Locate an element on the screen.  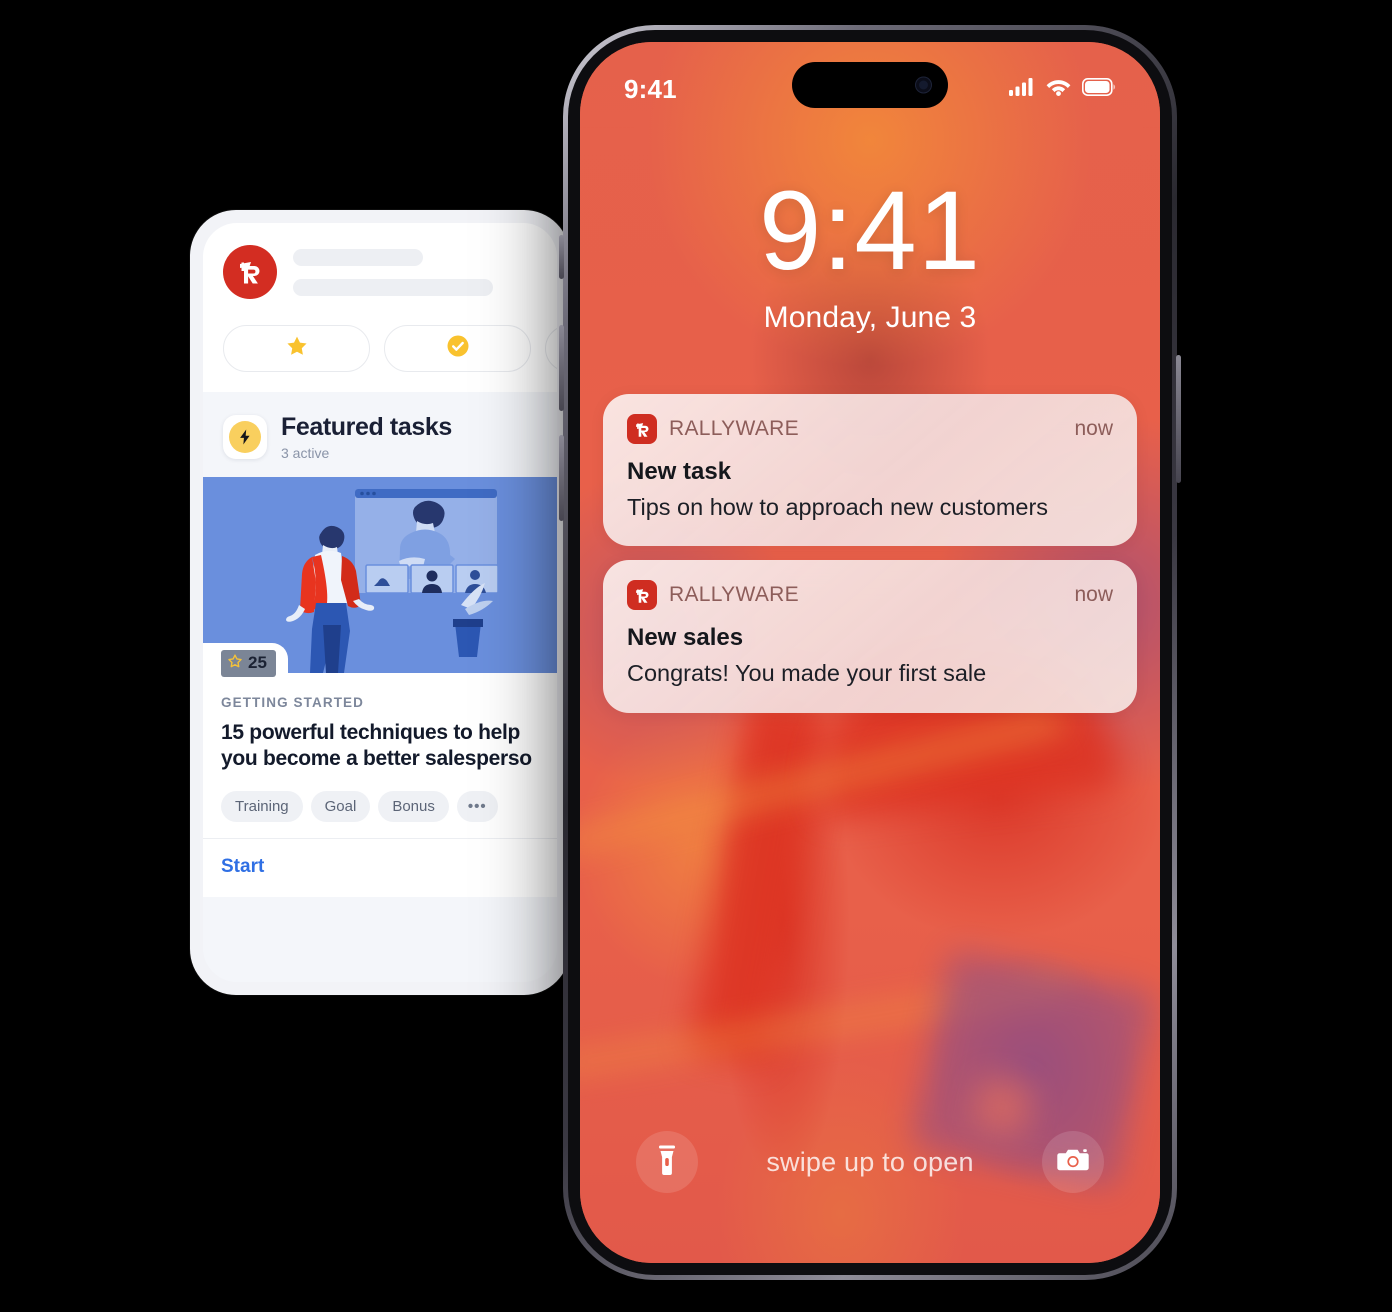
check-circle-icon is located at coordinates (458, 348).